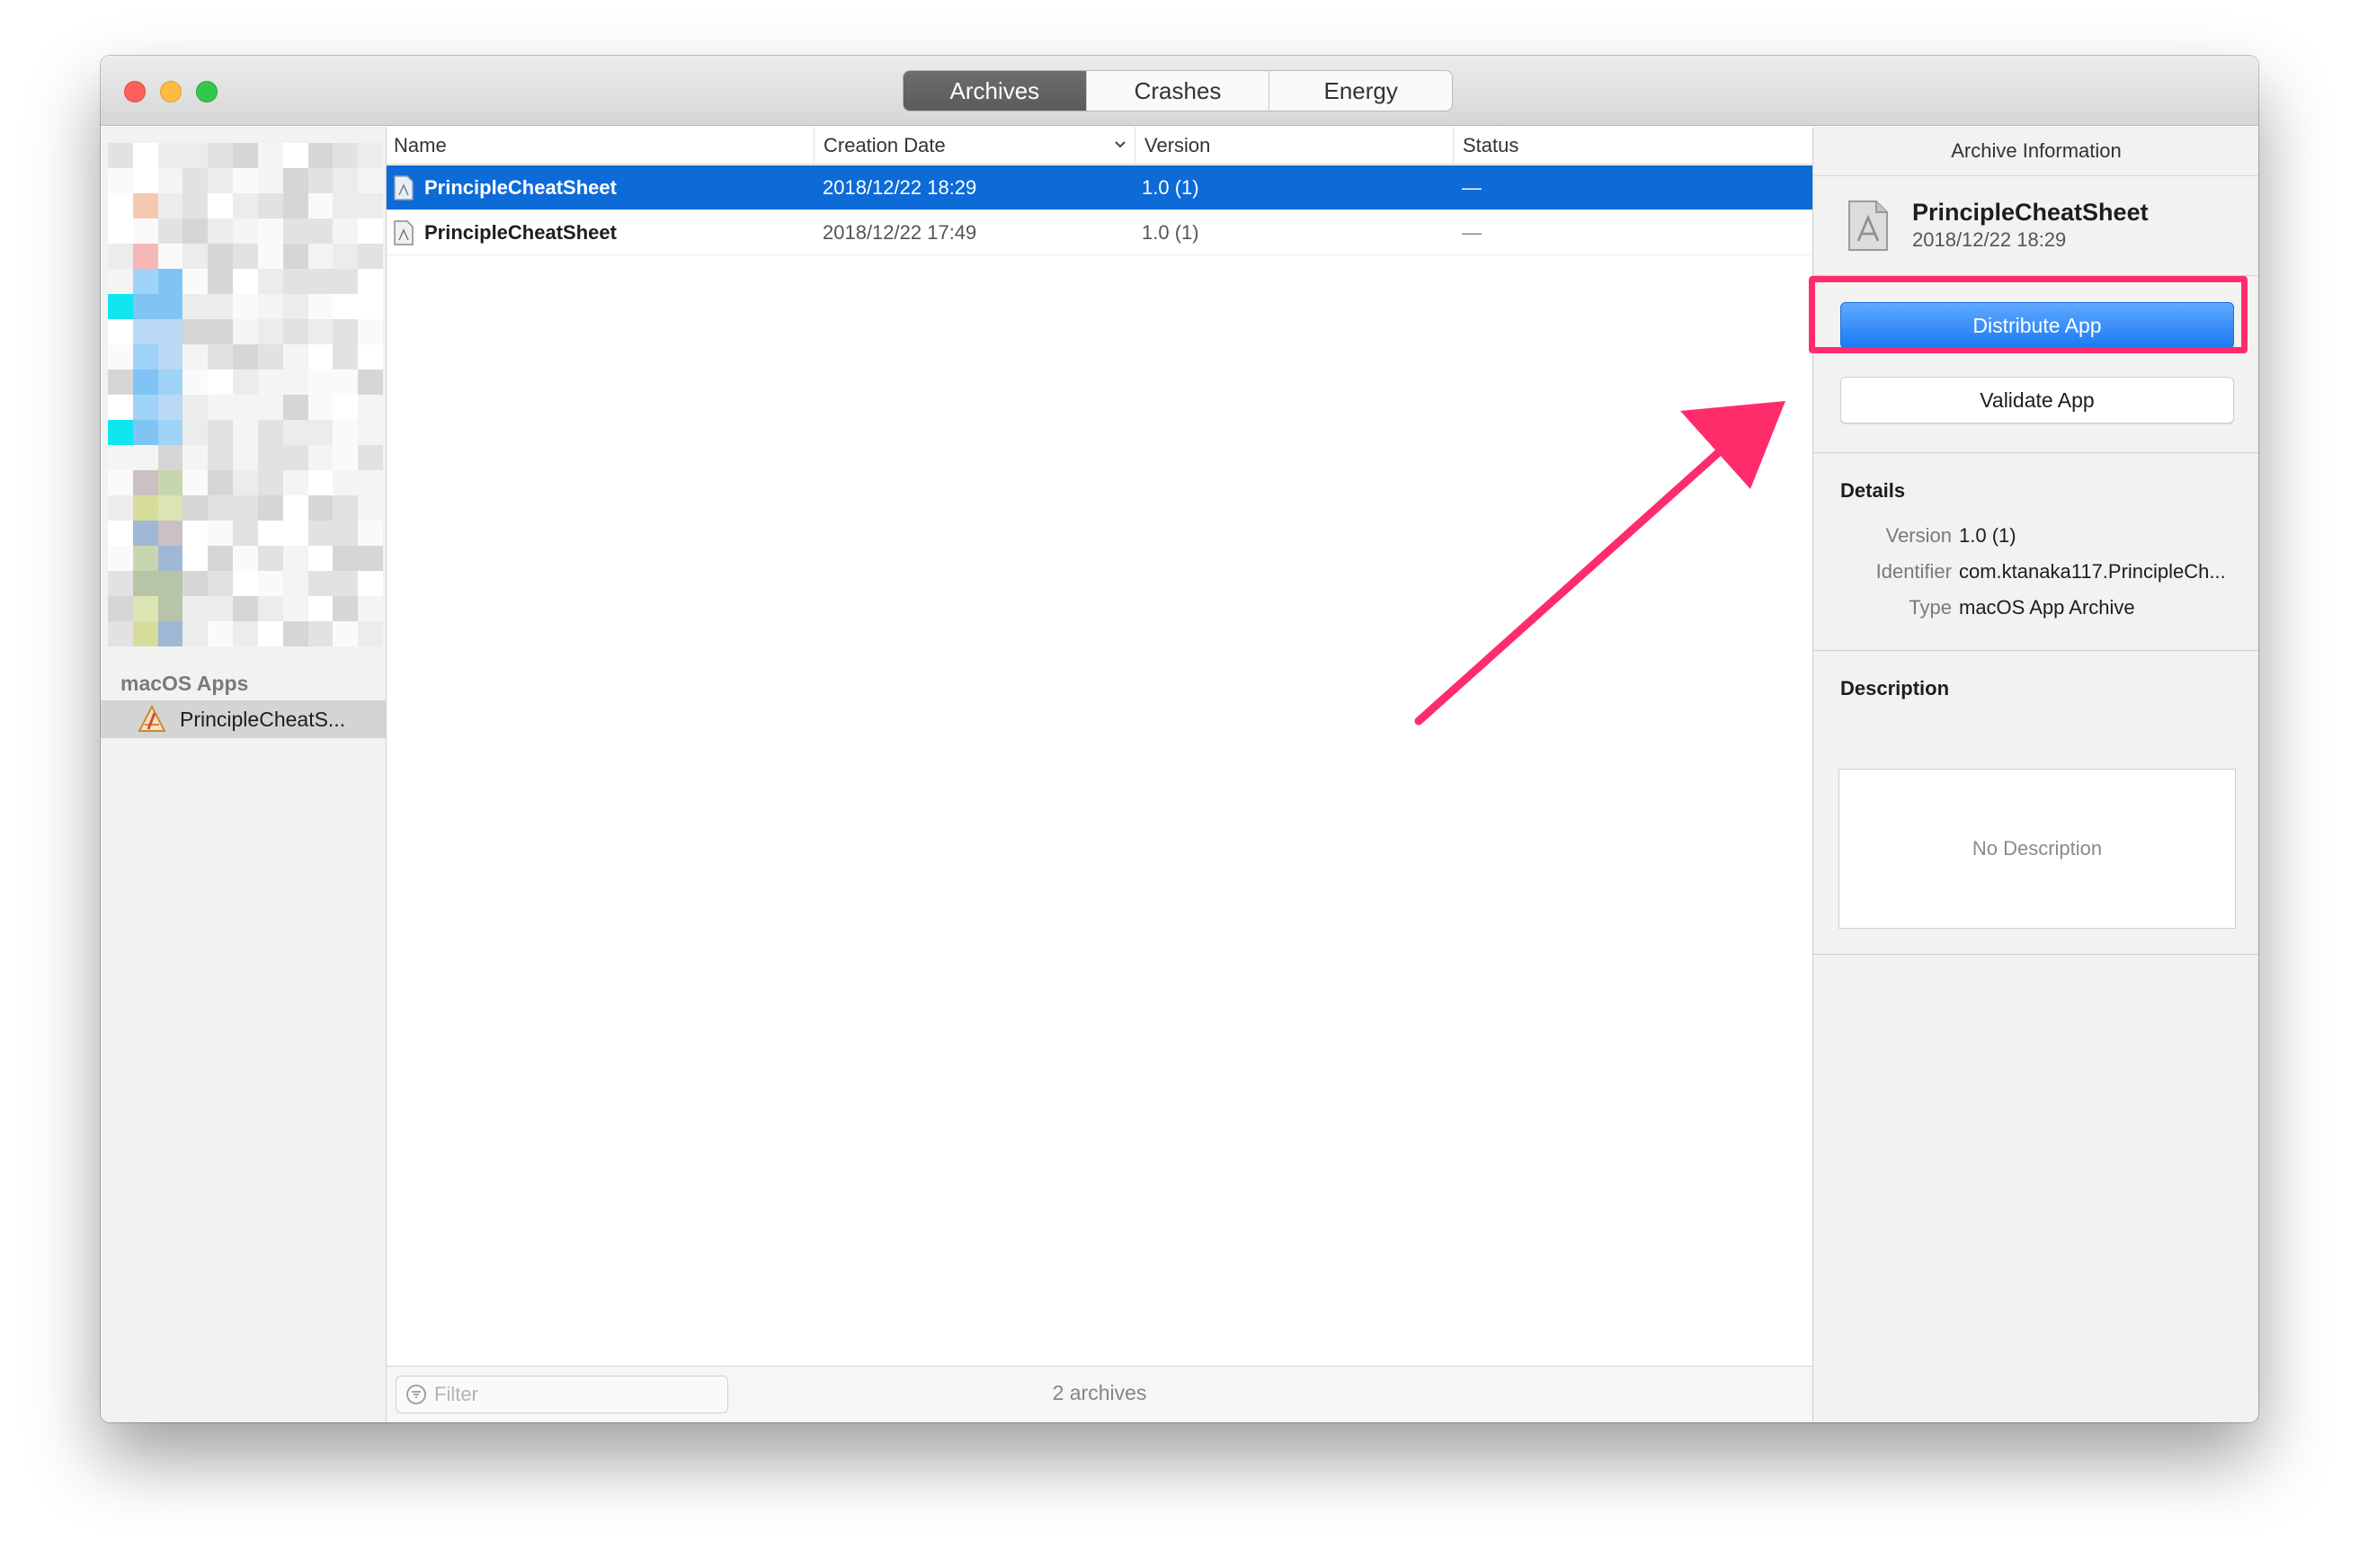  What do you see at coordinates (1913, 571) in the screenshot?
I see `detail-key: Identifier` at bounding box center [1913, 571].